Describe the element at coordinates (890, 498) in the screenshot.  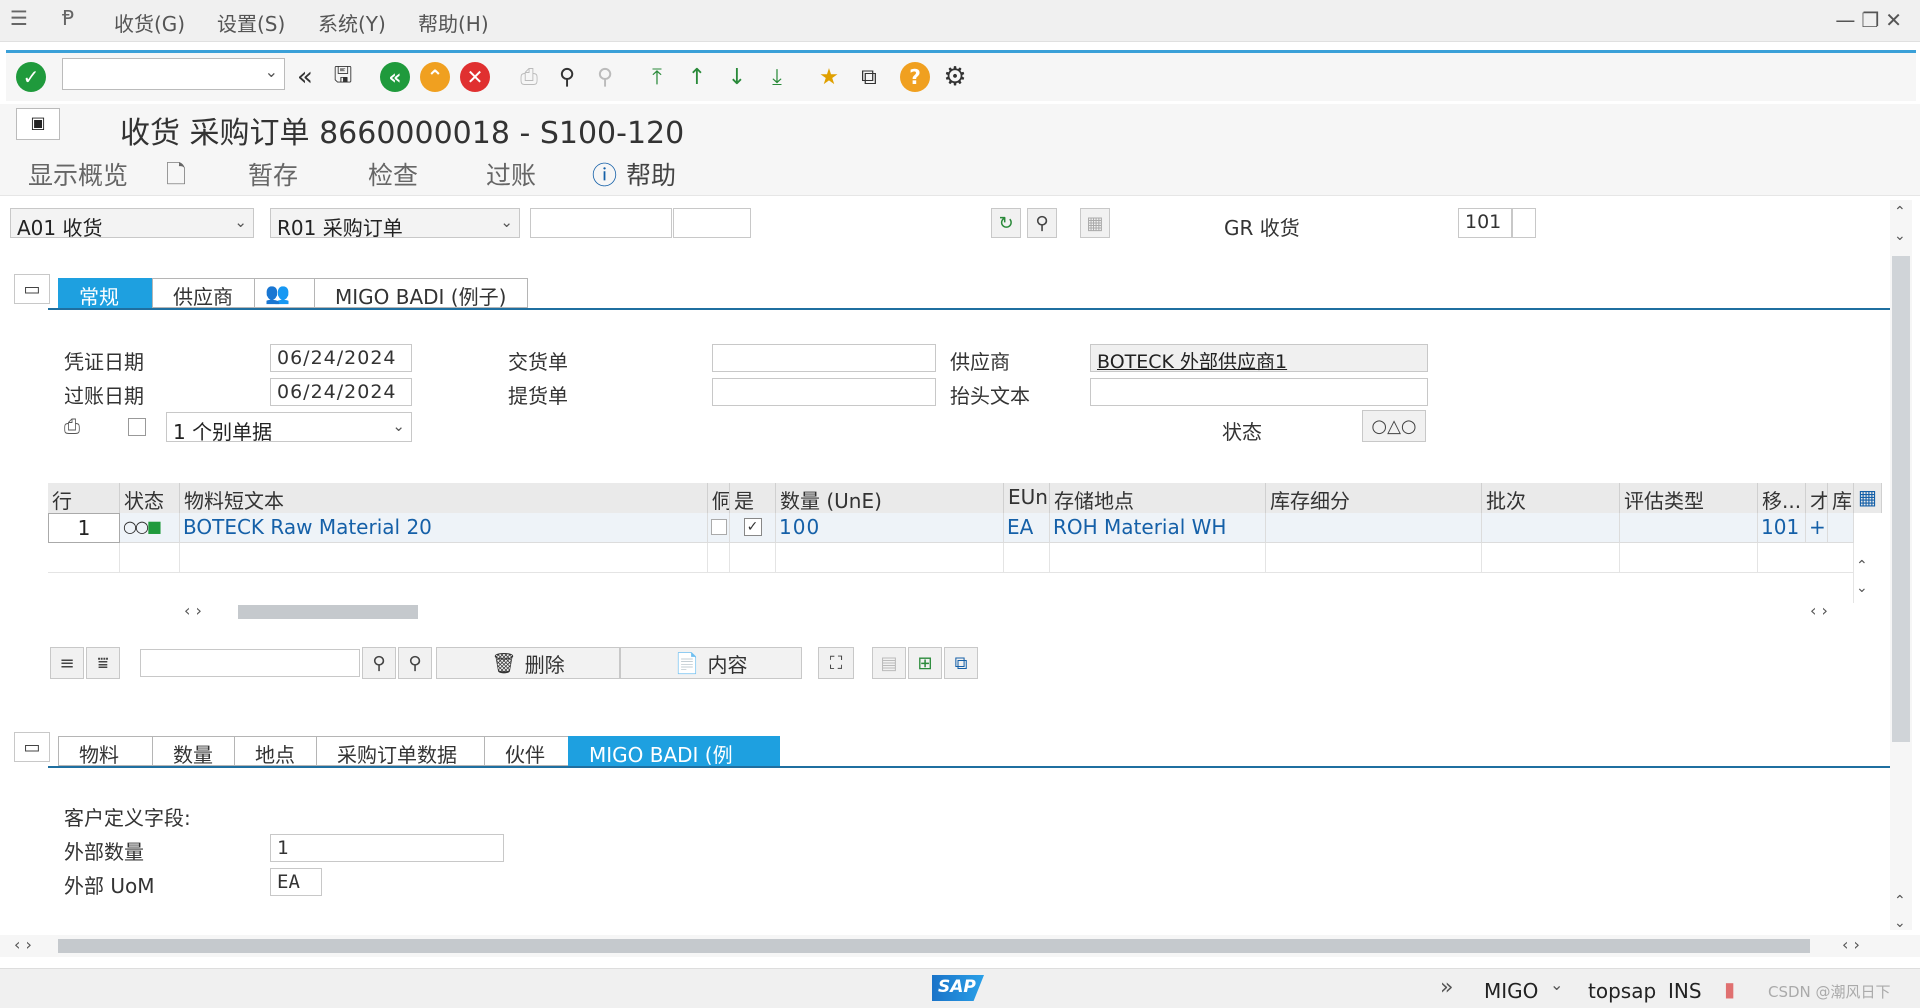
I see `col-quantity: 数量 (UnE)` at that location.